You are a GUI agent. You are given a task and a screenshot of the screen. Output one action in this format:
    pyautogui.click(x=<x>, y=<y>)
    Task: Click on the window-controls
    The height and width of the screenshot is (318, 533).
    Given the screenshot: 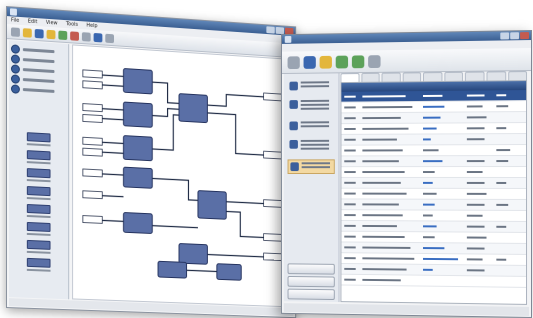 What is the action you would take?
    pyautogui.click(x=515, y=36)
    